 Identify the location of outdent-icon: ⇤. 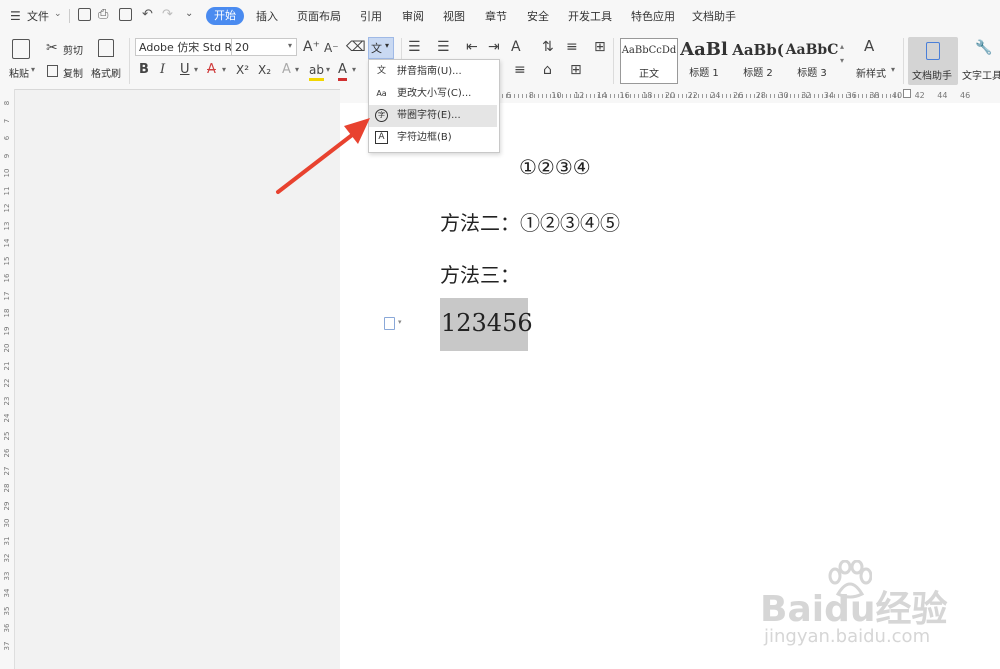
(472, 47).